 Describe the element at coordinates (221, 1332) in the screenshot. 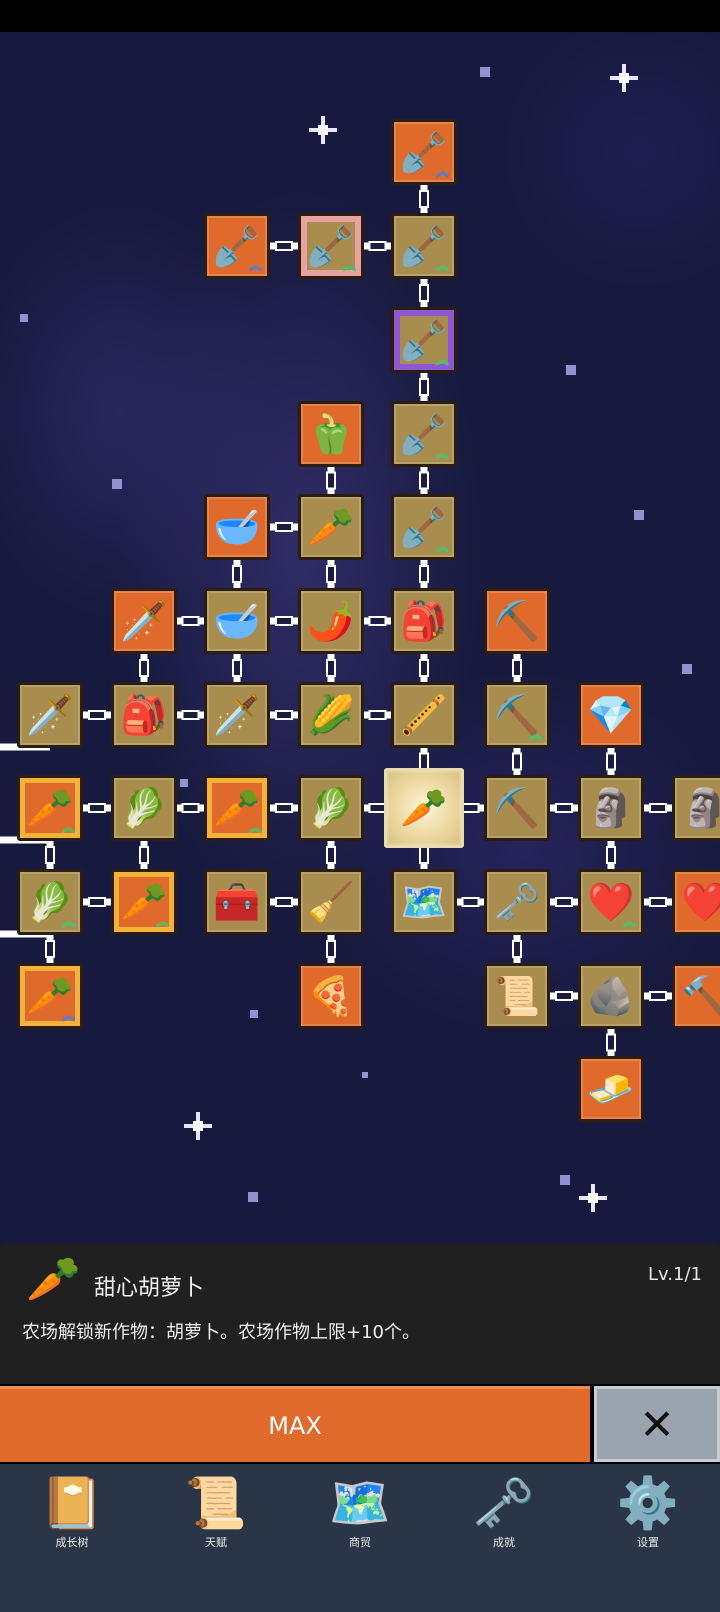

I see `selected-item-description: 农场解锁新作物：胡萝卜。农场作物上限+10个。` at that location.